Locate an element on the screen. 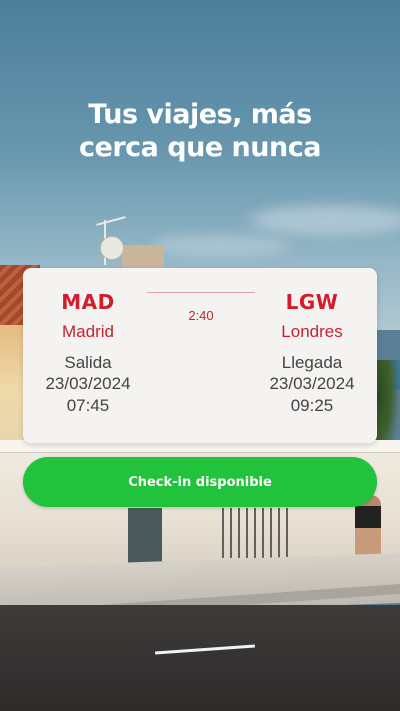  fence is located at coordinates (255, 533).